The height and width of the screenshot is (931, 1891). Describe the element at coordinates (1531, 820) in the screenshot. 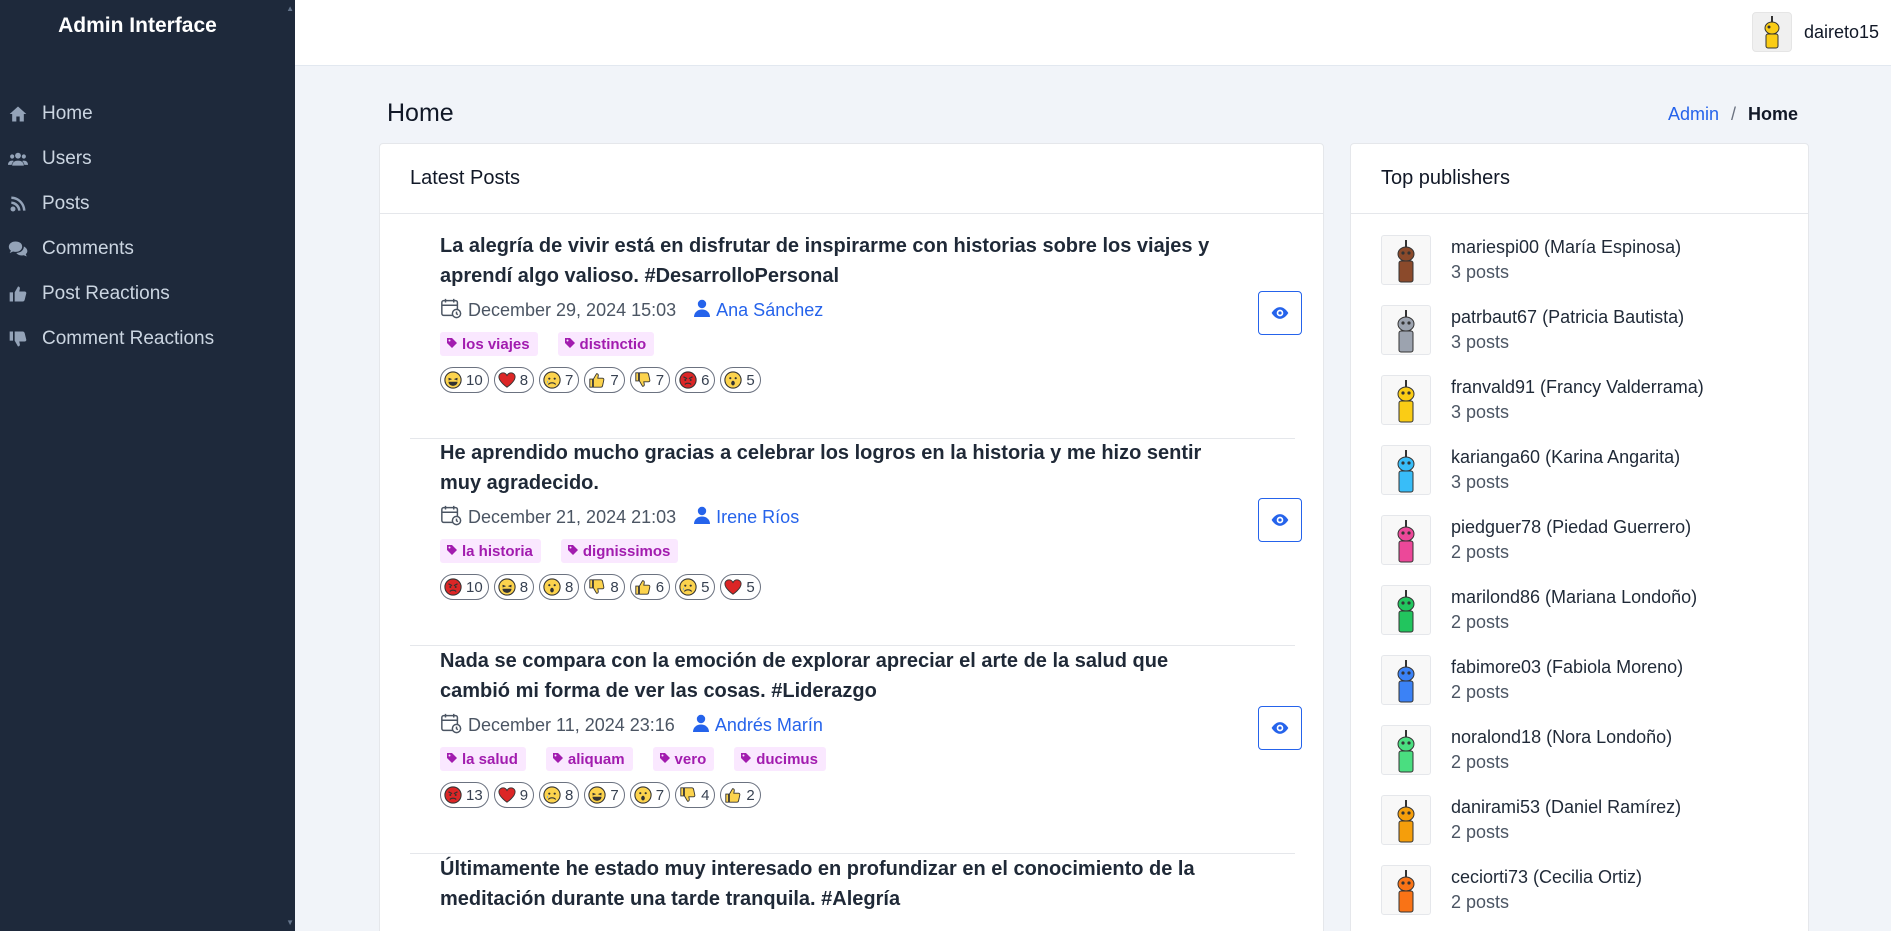

I see `publisher-item: danirami53 (Daniel Ramírez) 2 posts` at that location.